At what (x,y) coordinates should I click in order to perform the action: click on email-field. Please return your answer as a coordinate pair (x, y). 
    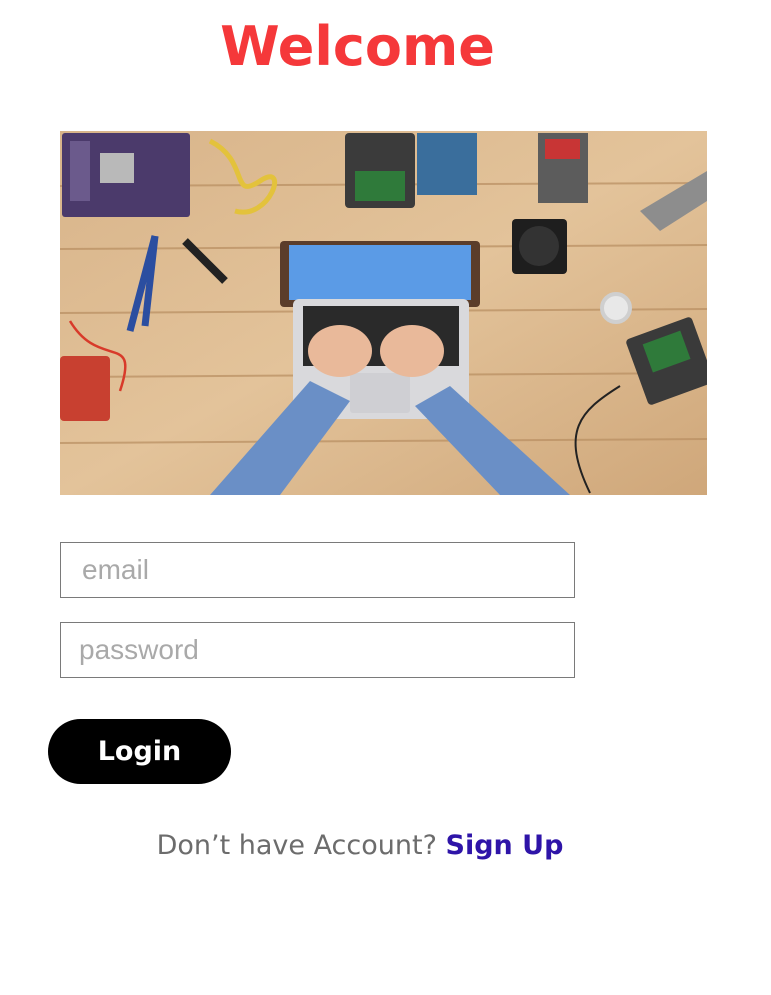
    Looking at the image, I should click on (317, 570).